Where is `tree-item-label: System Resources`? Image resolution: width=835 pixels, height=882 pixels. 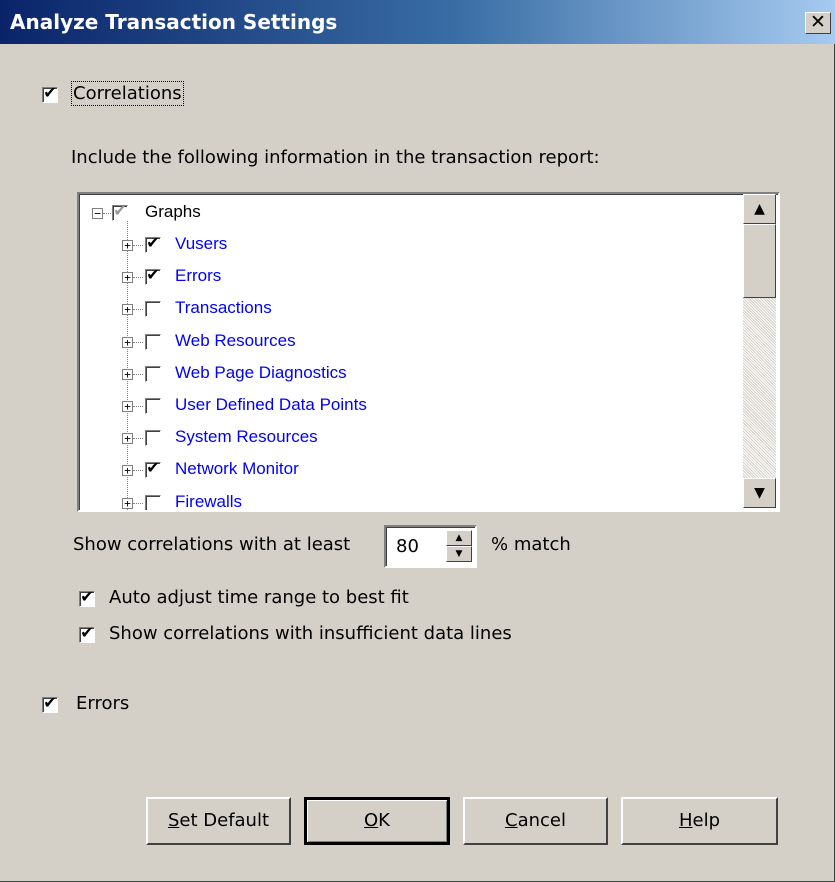
tree-item-label: System Resources is located at coordinates (246, 437).